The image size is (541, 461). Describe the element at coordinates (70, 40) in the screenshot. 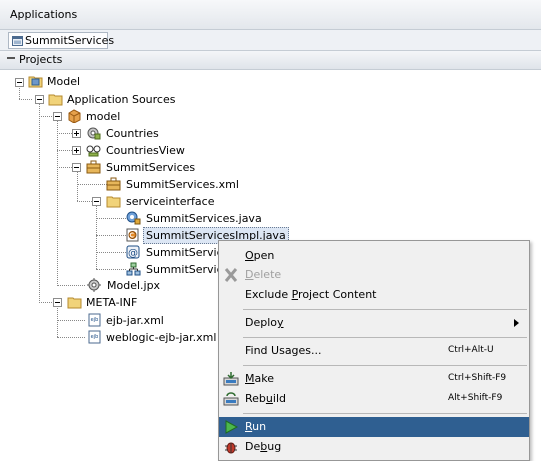

I see `application-name: SummitServices` at that location.